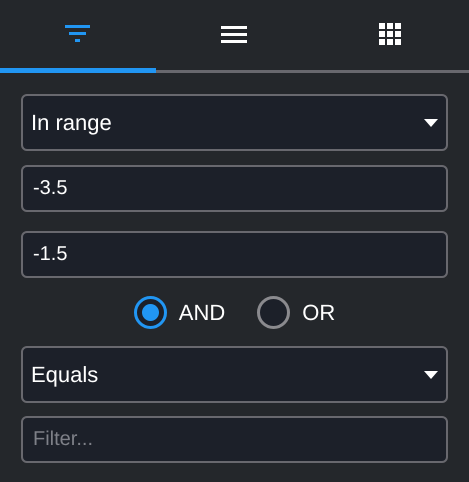  Describe the element at coordinates (234, 34) in the screenshot. I see `menu-icon` at that location.